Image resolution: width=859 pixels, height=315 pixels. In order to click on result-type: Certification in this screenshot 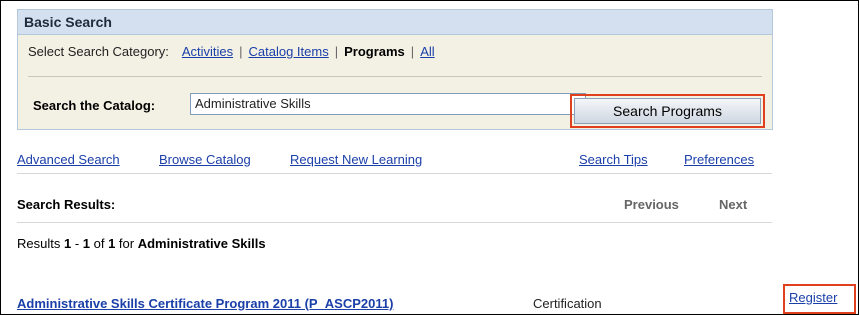, I will do `click(567, 303)`.